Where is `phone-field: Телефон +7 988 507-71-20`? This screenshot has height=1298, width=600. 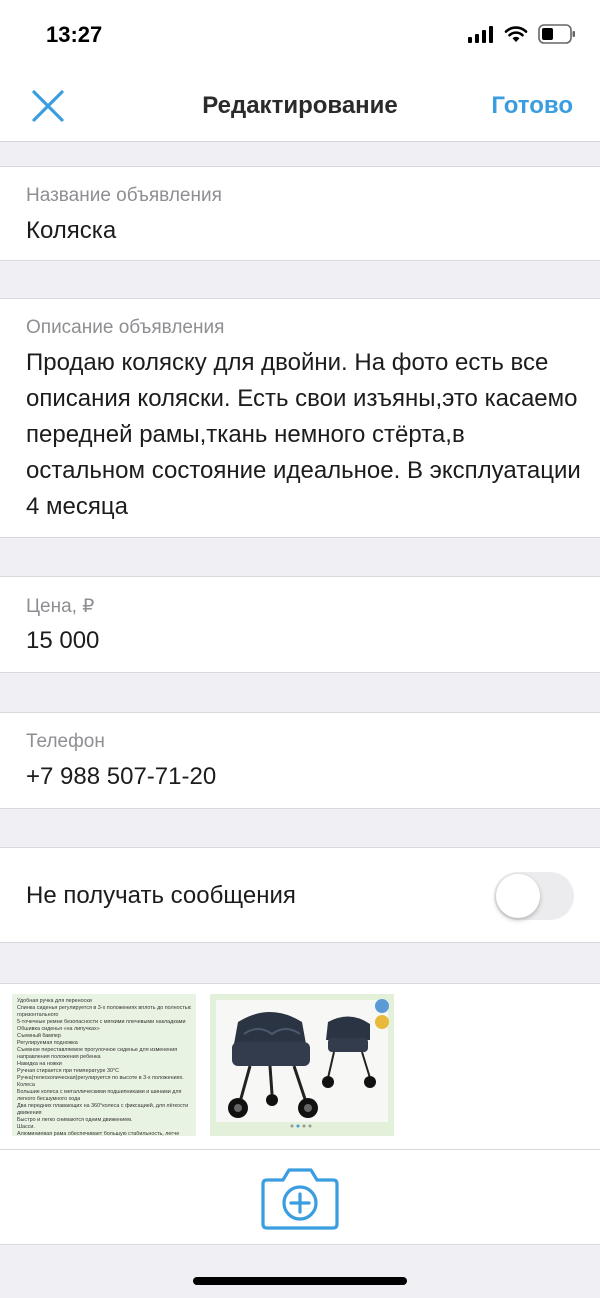 phone-field: Телефон +7 988 507-71-20 is located at coordinates (300, 760).